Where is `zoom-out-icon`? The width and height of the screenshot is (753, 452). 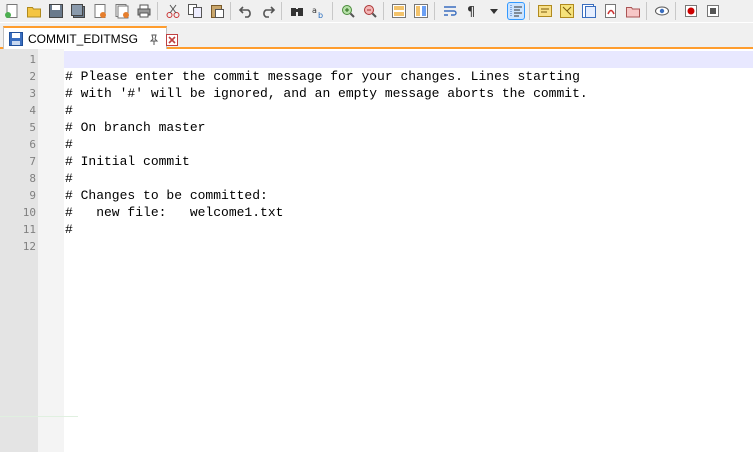 zoom-out-icon is located at coordinates (370, 11).